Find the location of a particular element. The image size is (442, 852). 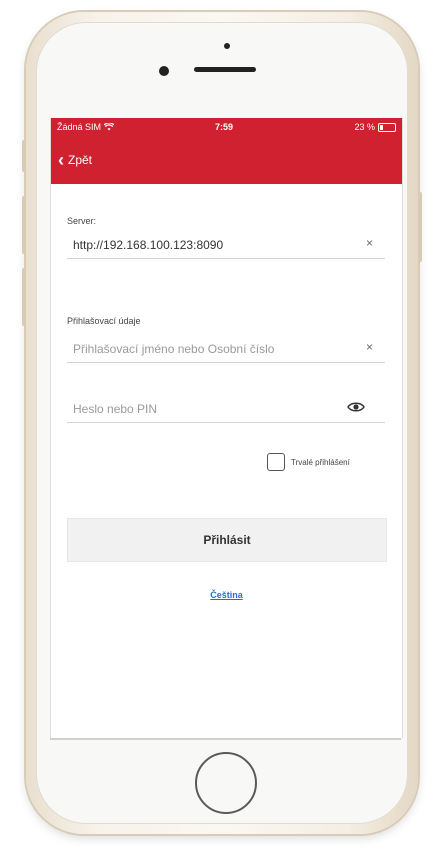

app-header: Žádná SIM 7:59 23 % ‹ Zpět is located at coordinates (226, 151).